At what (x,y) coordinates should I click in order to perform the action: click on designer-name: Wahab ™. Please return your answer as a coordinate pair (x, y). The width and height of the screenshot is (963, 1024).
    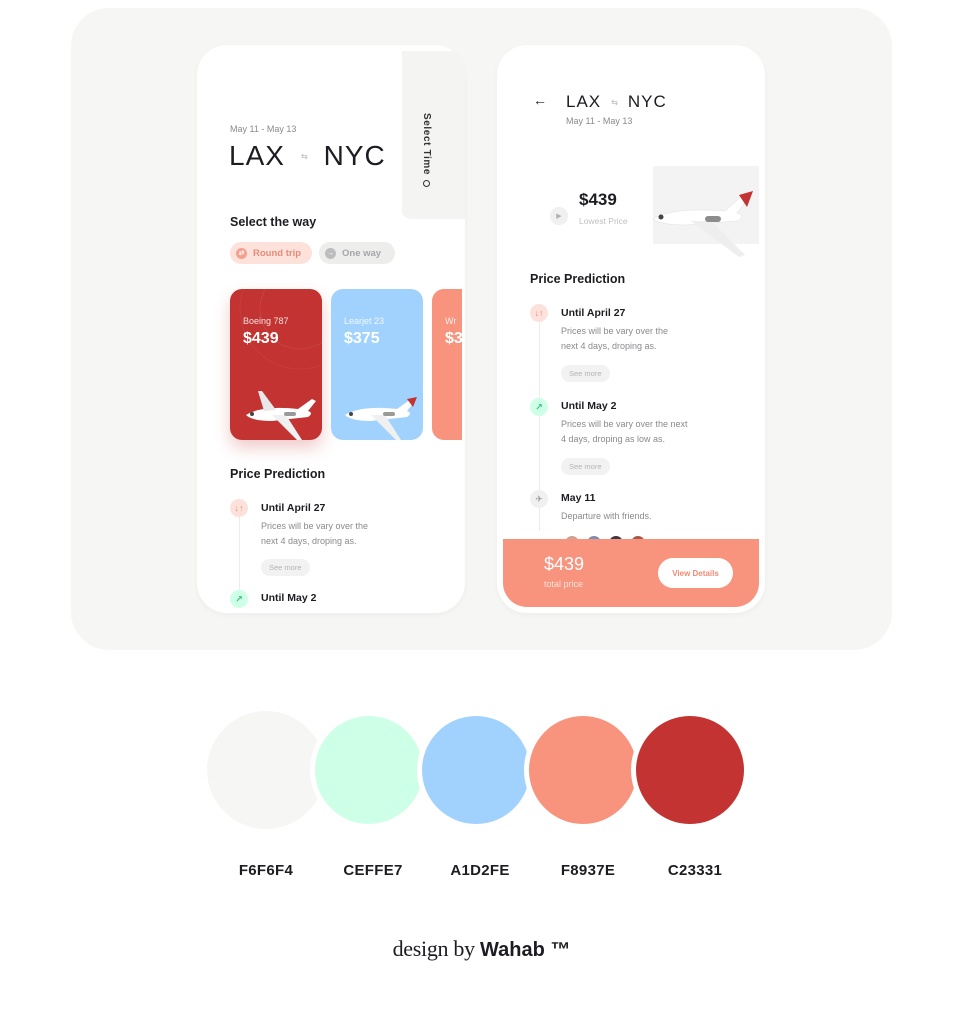
    Looking at the image, I should click on (525, 950).